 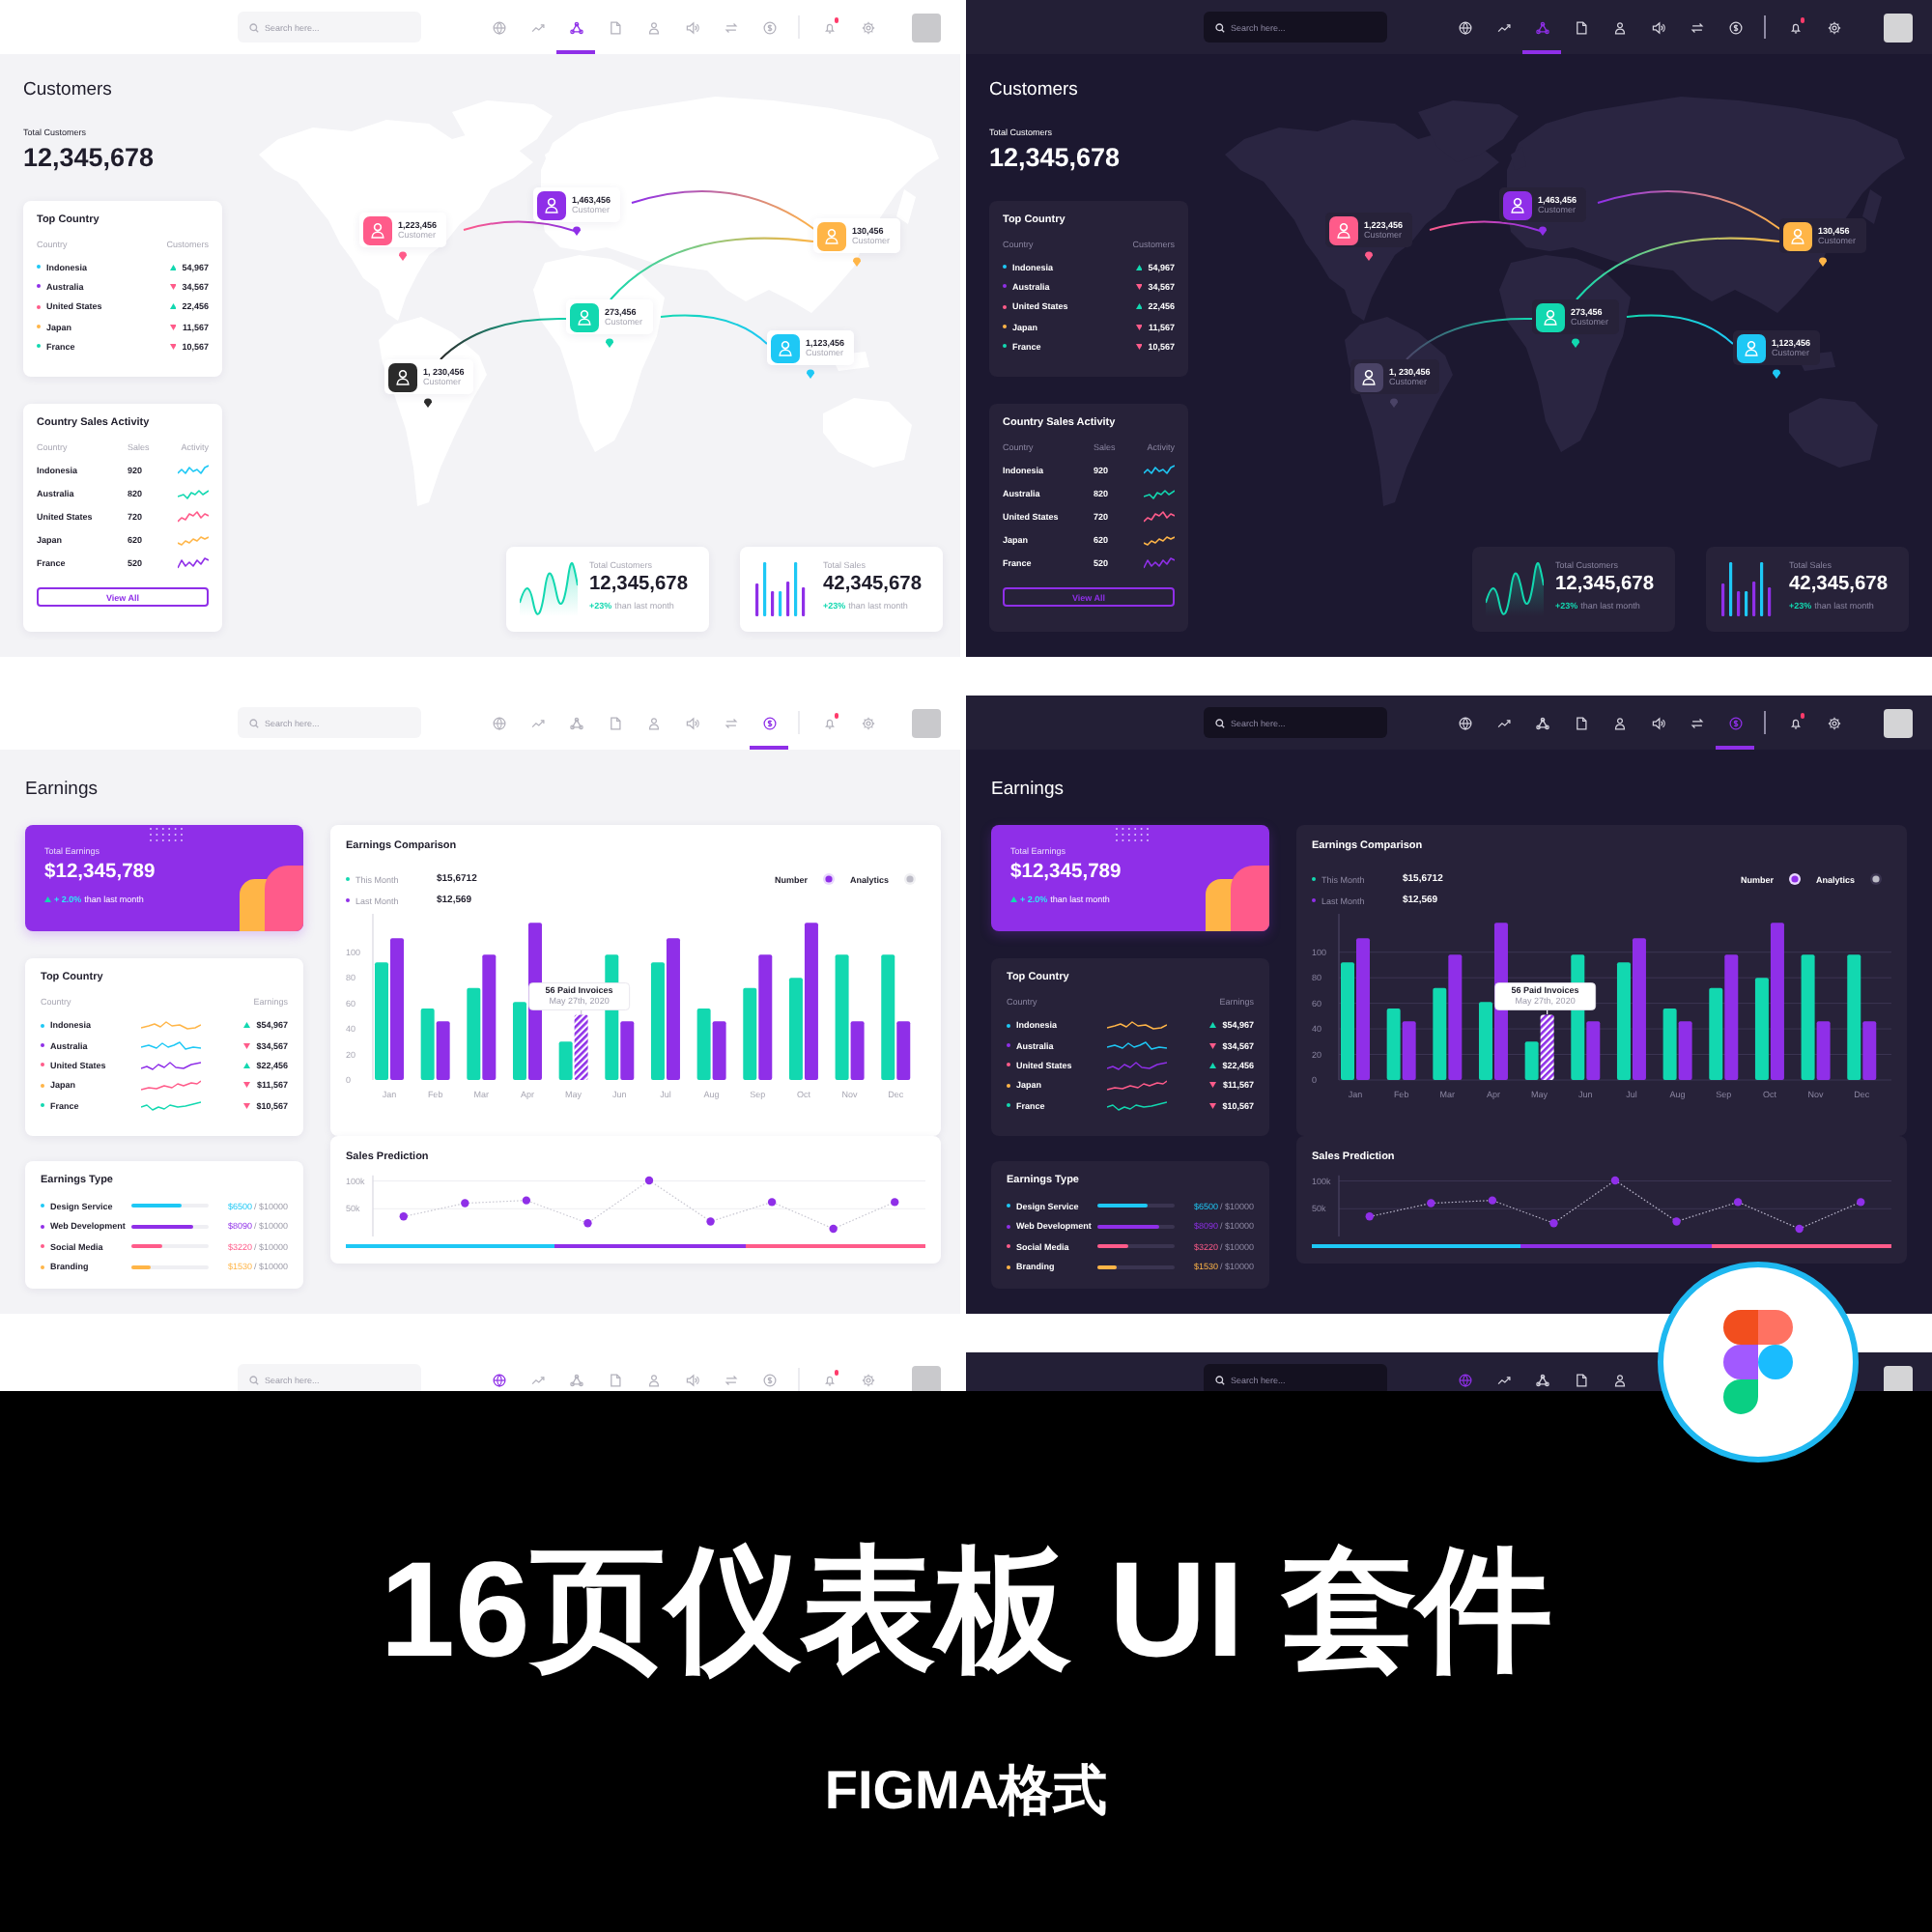 What do you see at coordinates (966, 1791) in the screenshot?
I see `banner-subtitle: FIGMA格式` at bounding box center [966, 1791].